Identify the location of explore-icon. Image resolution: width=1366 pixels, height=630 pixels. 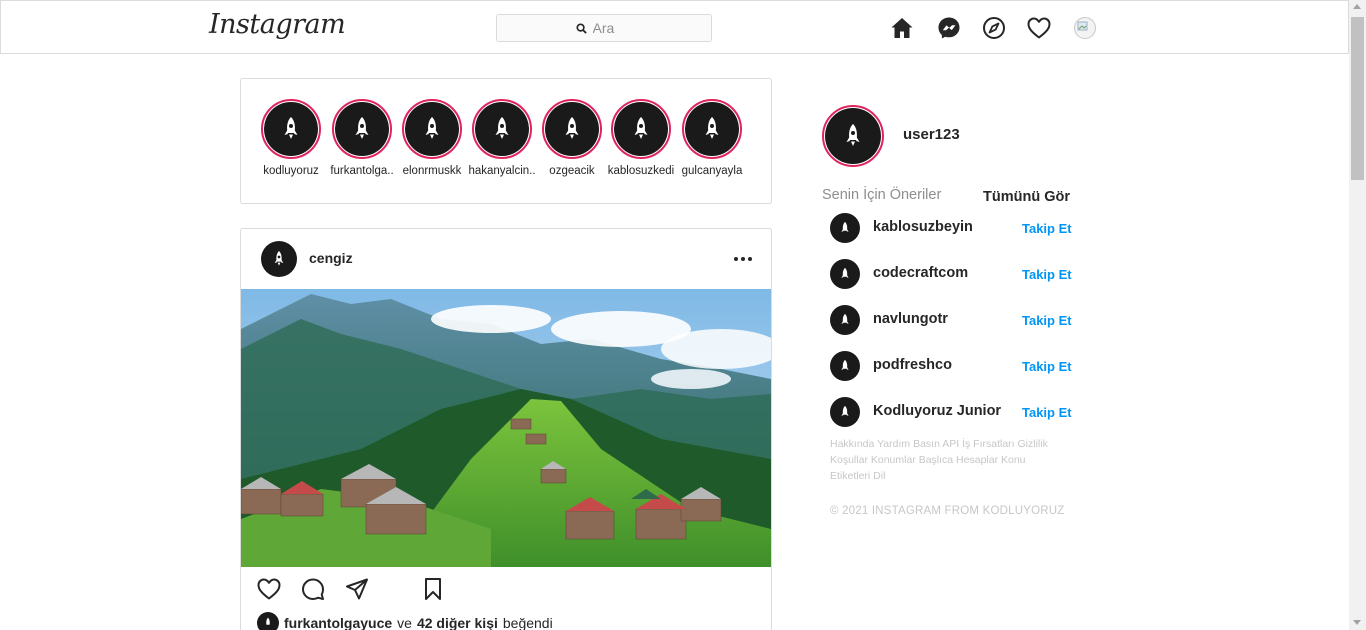
(994, 28).